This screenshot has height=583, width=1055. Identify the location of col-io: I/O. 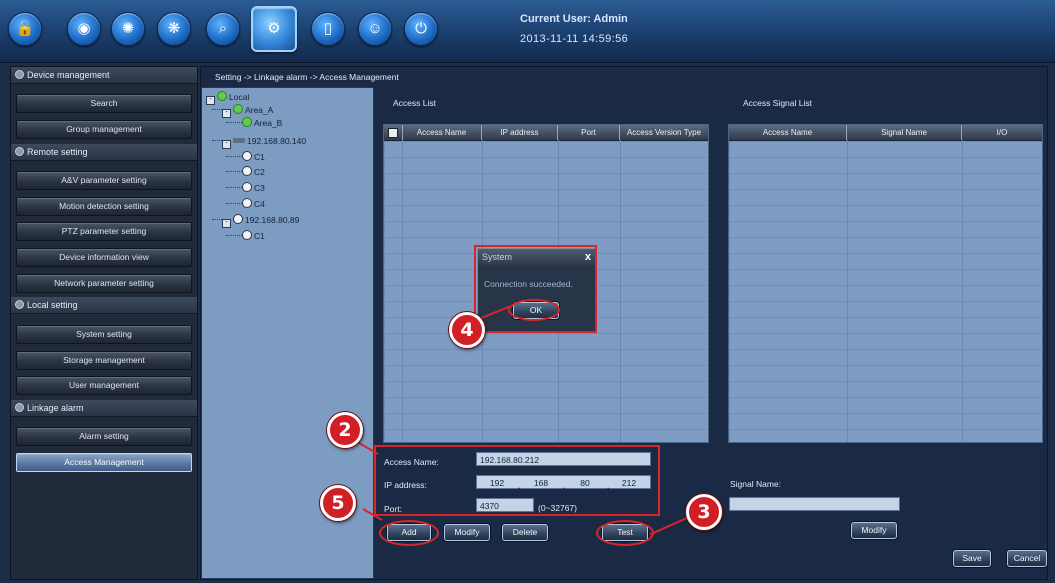
(1002, 132).